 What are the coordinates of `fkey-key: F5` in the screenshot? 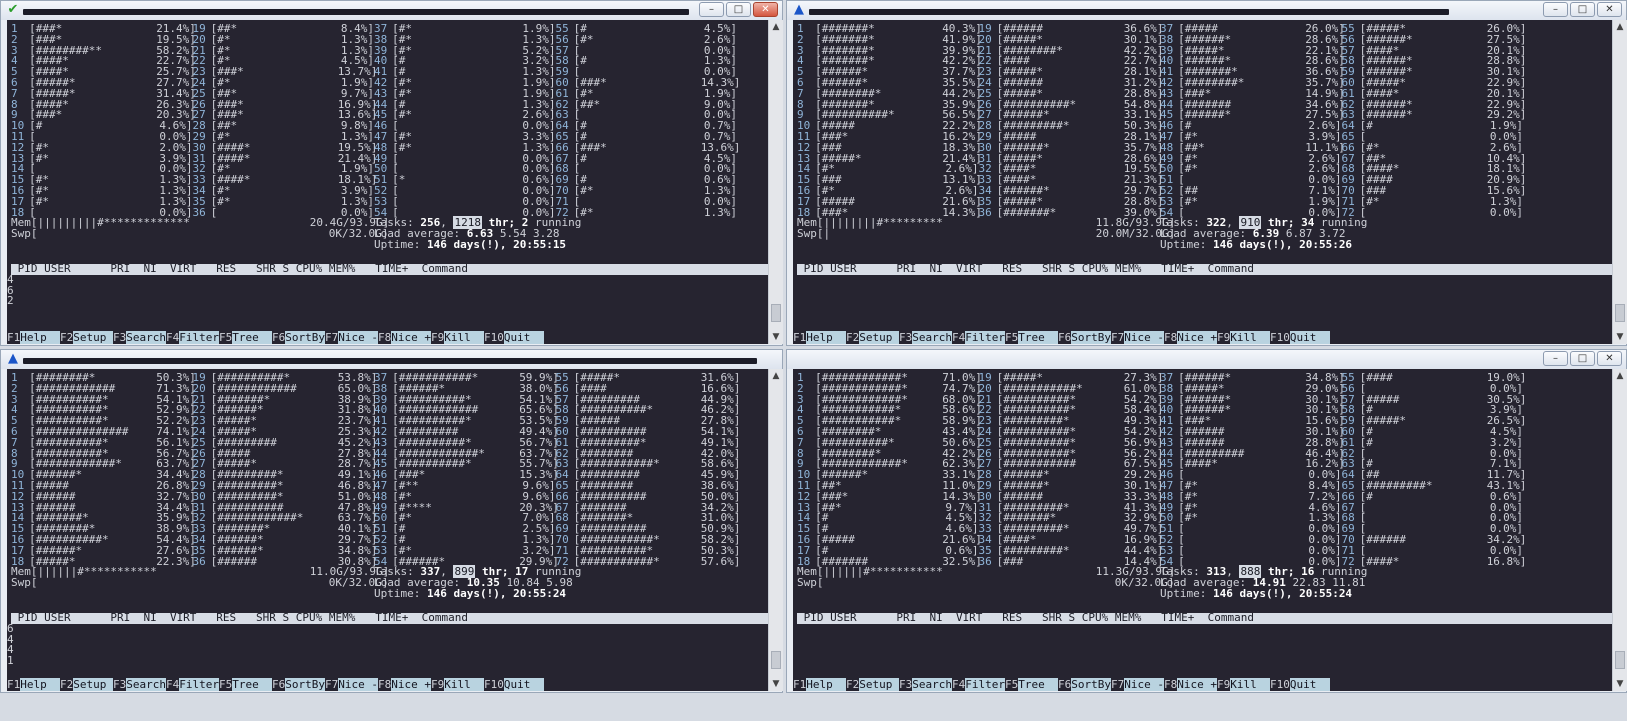 It's located at (226, 684).